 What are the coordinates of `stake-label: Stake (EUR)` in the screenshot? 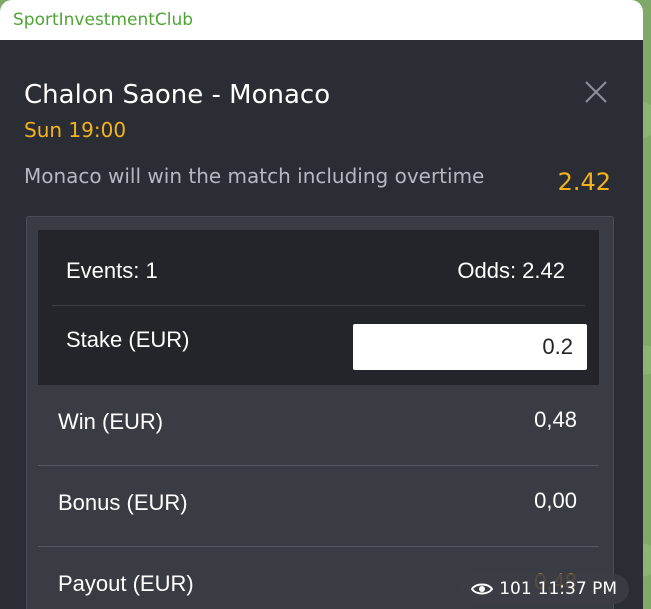 It's located at (128, 339).